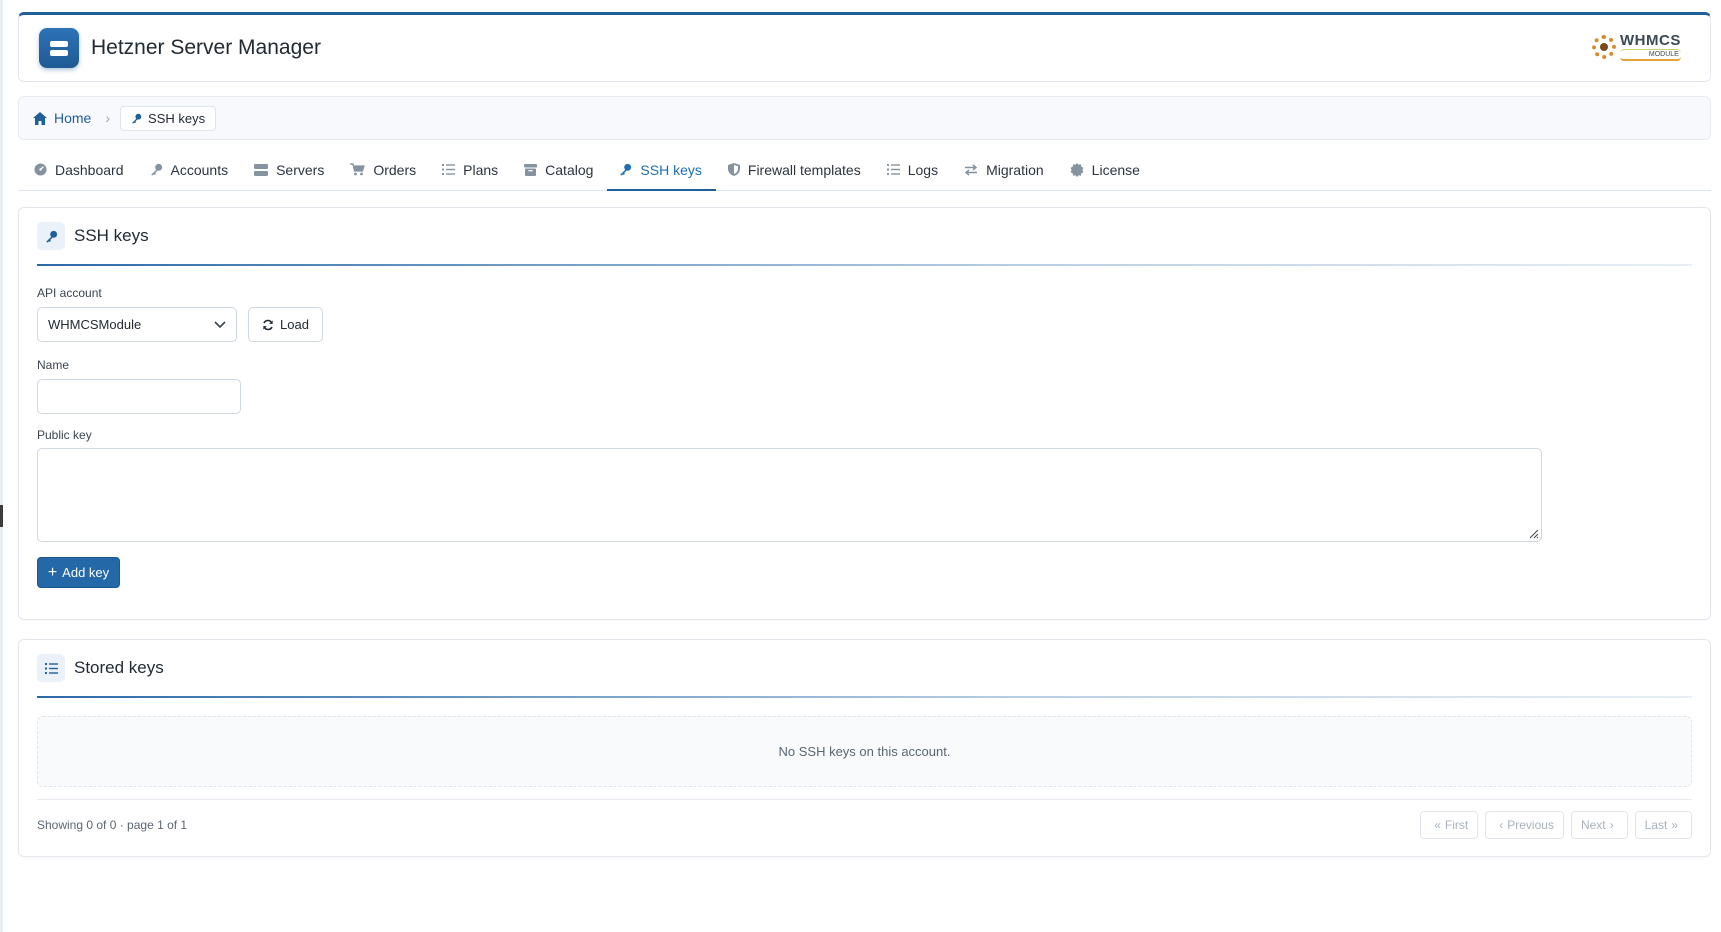 This screenshot has width=1721, height=932. Describe the element at coordinates (220, 324) in the screenshot. I see `chevron-down-icon` at that location.